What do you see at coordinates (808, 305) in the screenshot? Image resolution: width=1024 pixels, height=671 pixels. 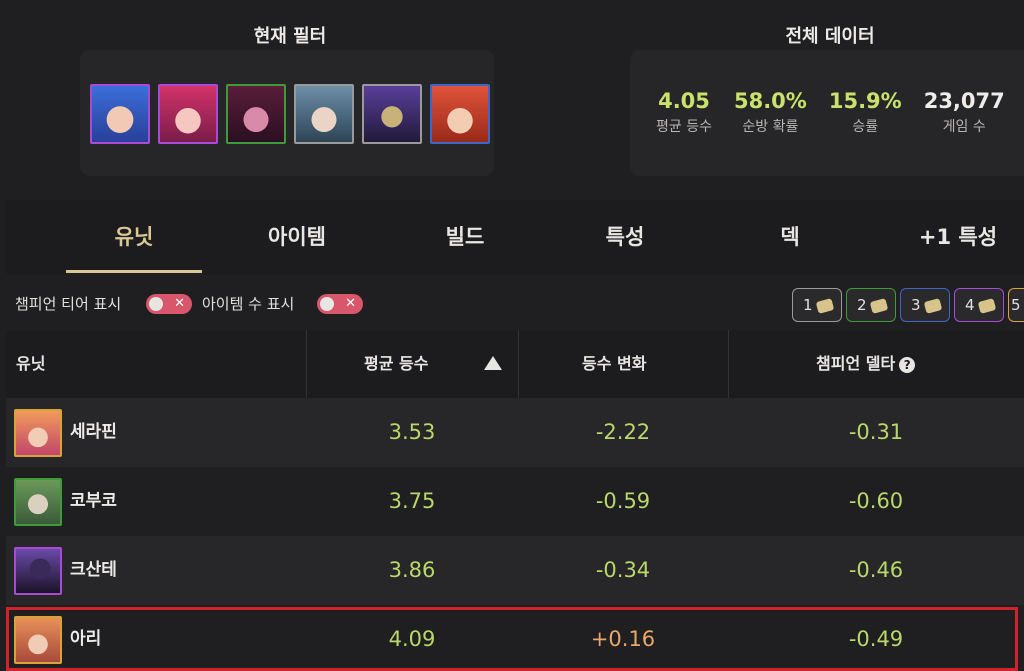 I see `cost-label: 1` at bounding box center [808, 305].